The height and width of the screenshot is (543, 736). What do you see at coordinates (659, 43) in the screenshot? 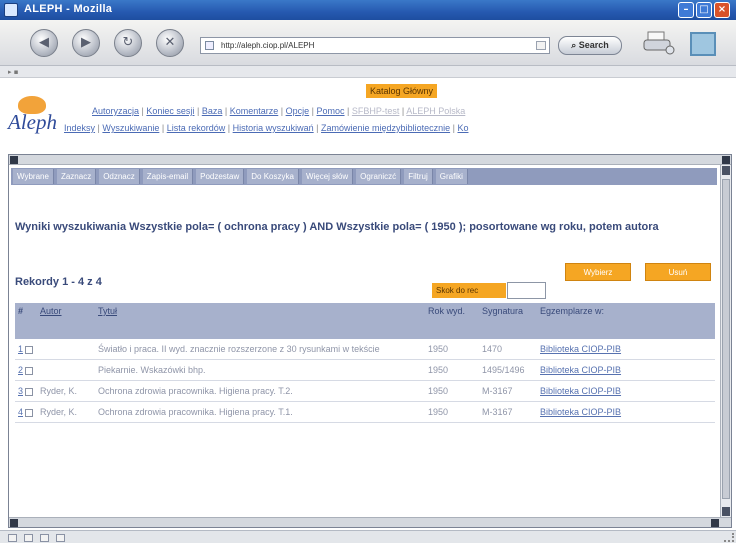
I see `print-icon` at bounding box center [659, 43].